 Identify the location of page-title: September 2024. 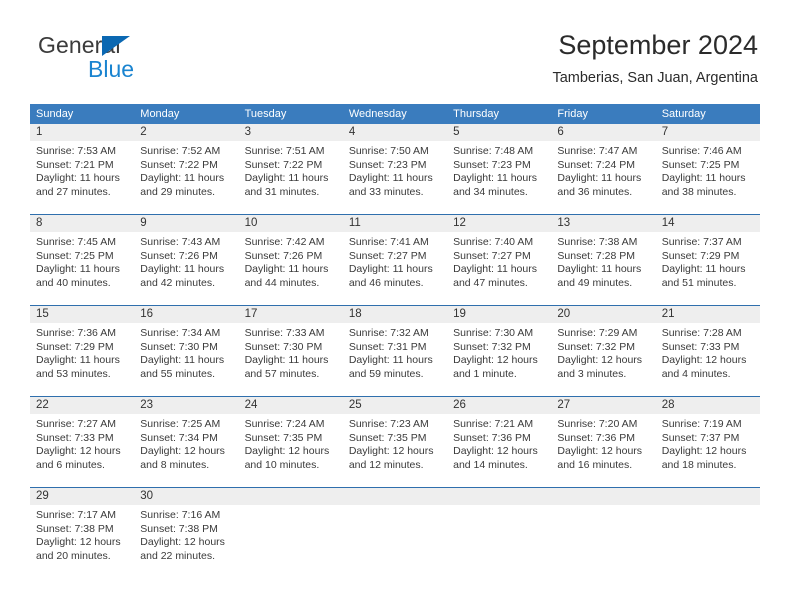
(658, 45).